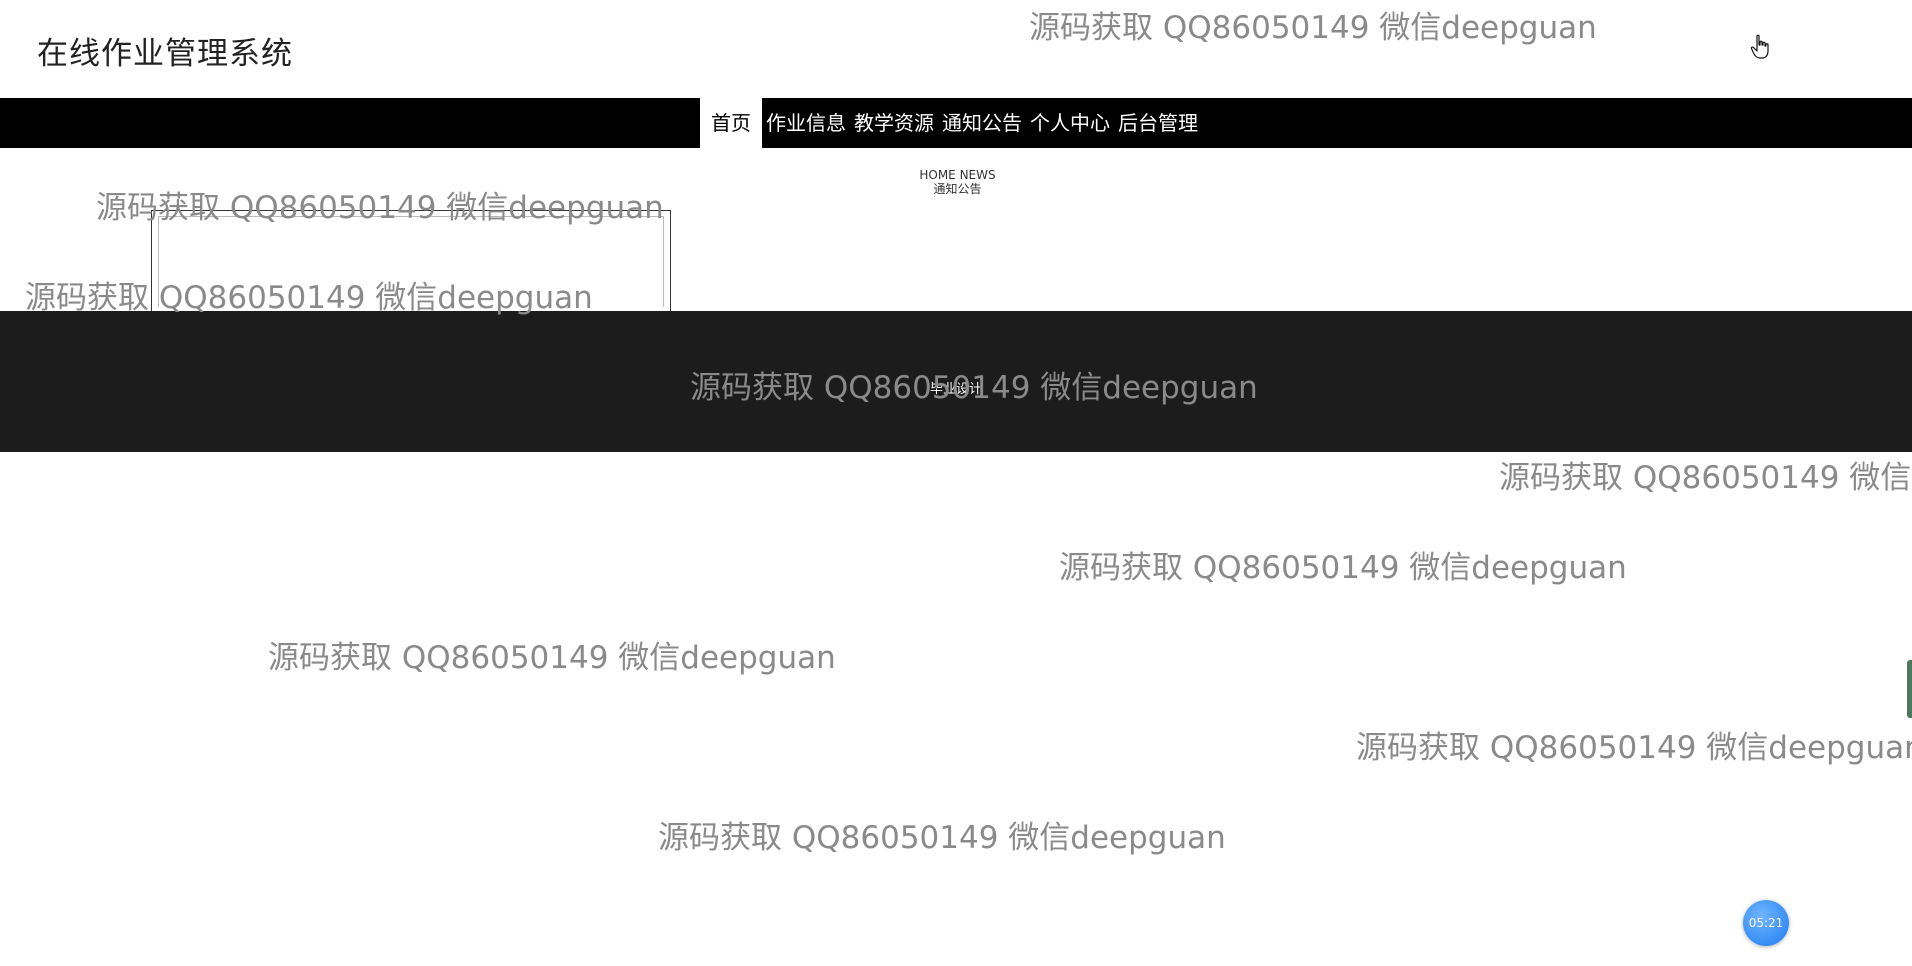  I want to click on site-header: 在线作业管理系统, so click(956, 49).